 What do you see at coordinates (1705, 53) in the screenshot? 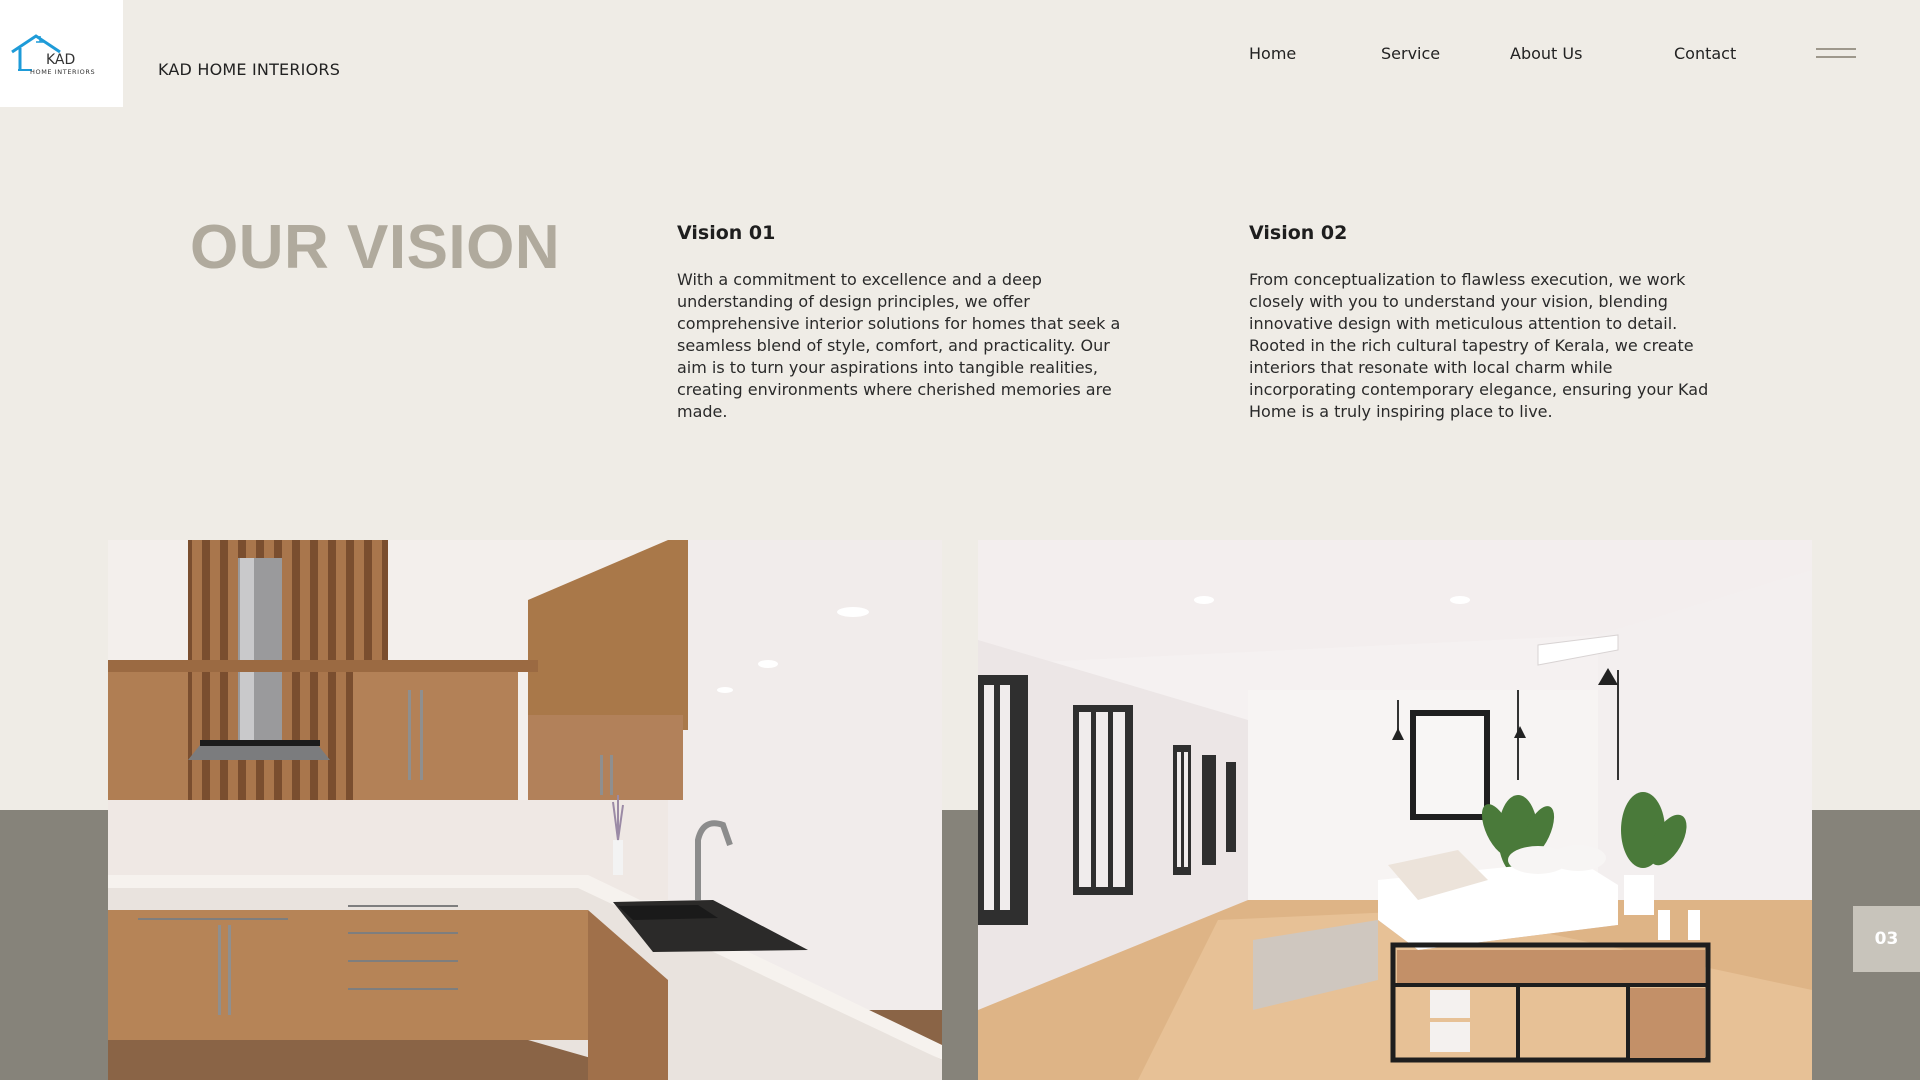
I see `nav-contact: Contact` at bounding box center [1705, 53].